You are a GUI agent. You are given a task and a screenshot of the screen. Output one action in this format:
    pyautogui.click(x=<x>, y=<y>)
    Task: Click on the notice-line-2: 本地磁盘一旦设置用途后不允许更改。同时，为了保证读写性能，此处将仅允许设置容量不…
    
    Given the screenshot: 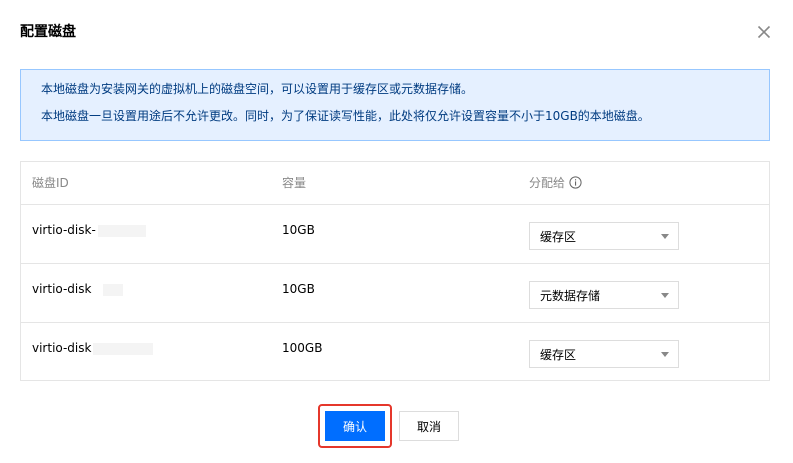 What is the action you would take?
    pyautogui.click(x=345, y=116)
    